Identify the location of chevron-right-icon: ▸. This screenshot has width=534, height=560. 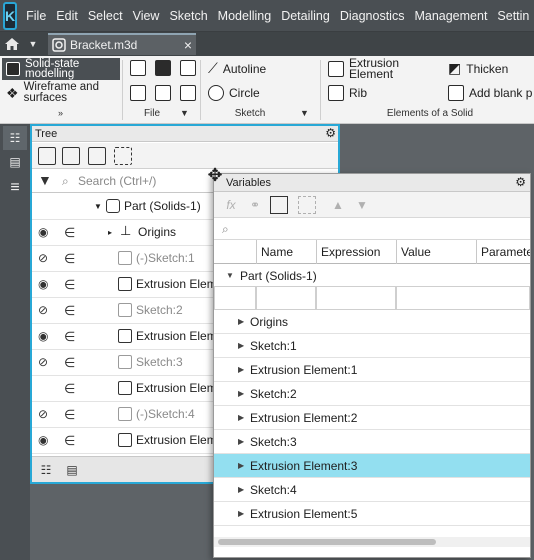
(110, 232).